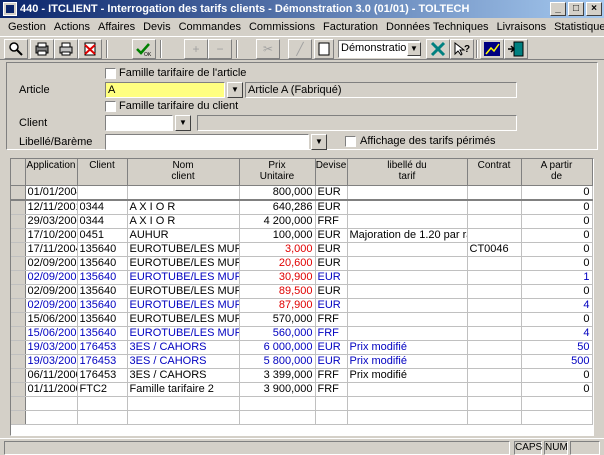  Describe the element at coordinates (102, 172) in the screenshot. I see `col-header-client: Client` at that location.